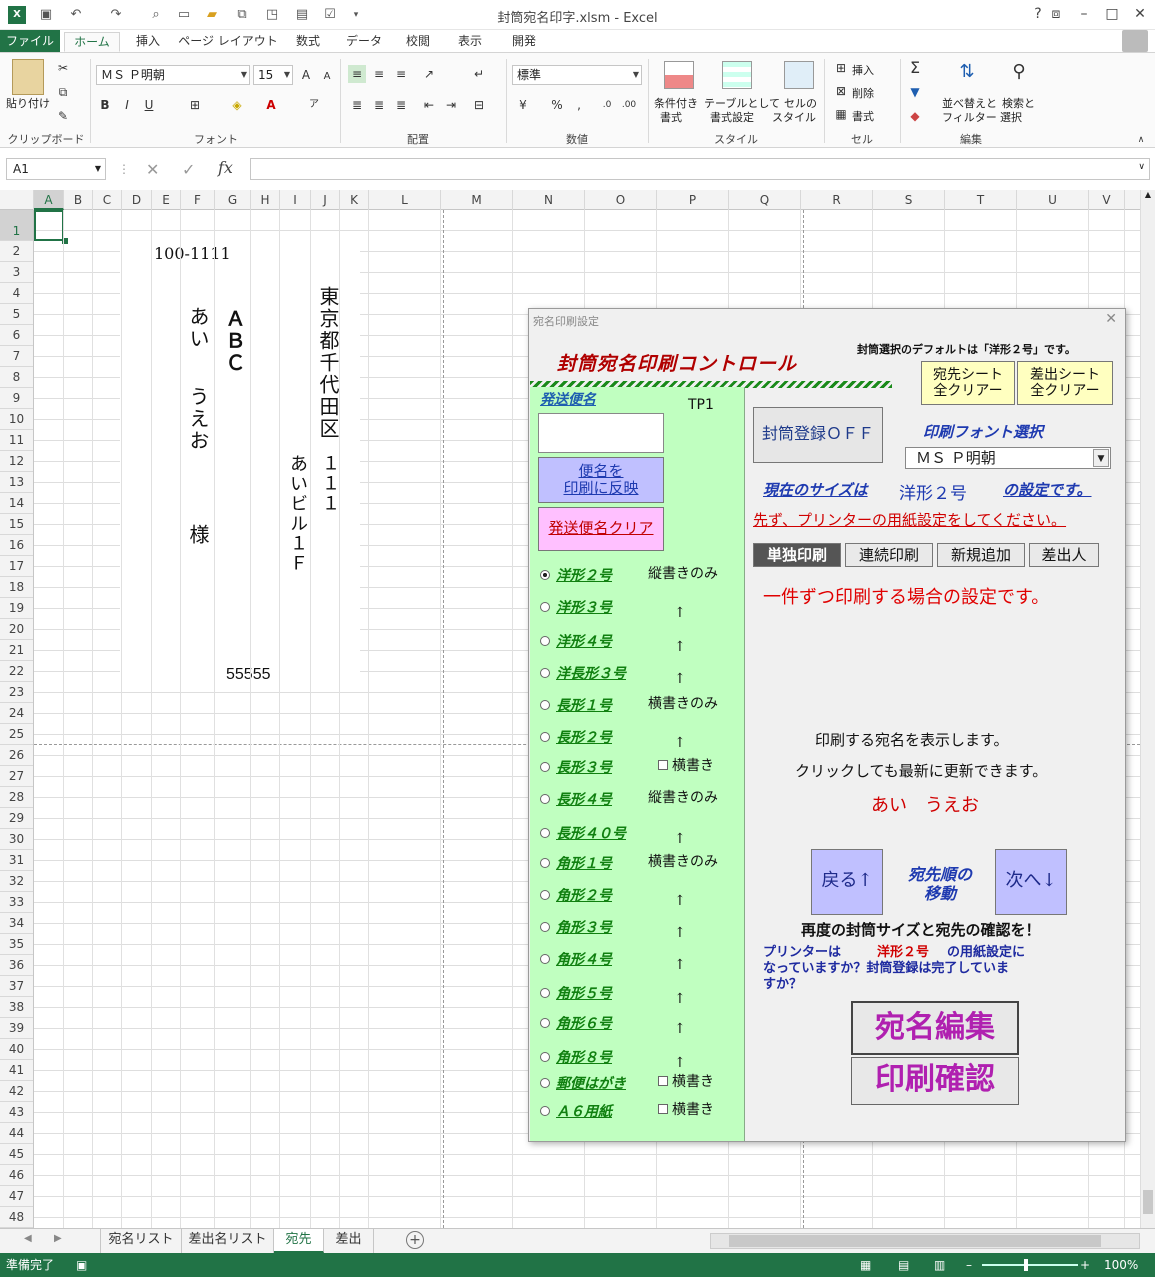 The width and height of the screenshot is (1155, 1277). I want to click on sheet-tab-destination: 宛先, so click(299, 1241).